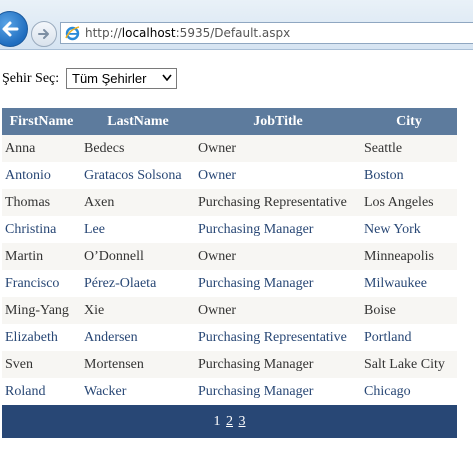 This screenshot has width=473, height=457. I want to click on url-rest: :5935/Default.aspx, so click(233, 33).